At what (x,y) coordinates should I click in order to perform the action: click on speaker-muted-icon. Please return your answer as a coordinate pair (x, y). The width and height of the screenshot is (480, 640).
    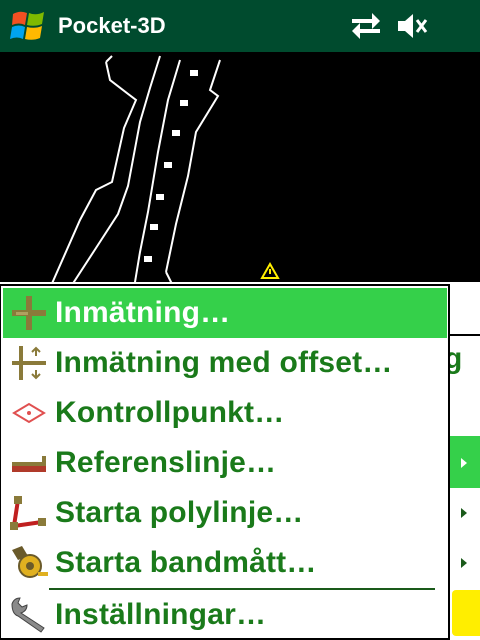
    Looking at the image, I should click on (412, 26).